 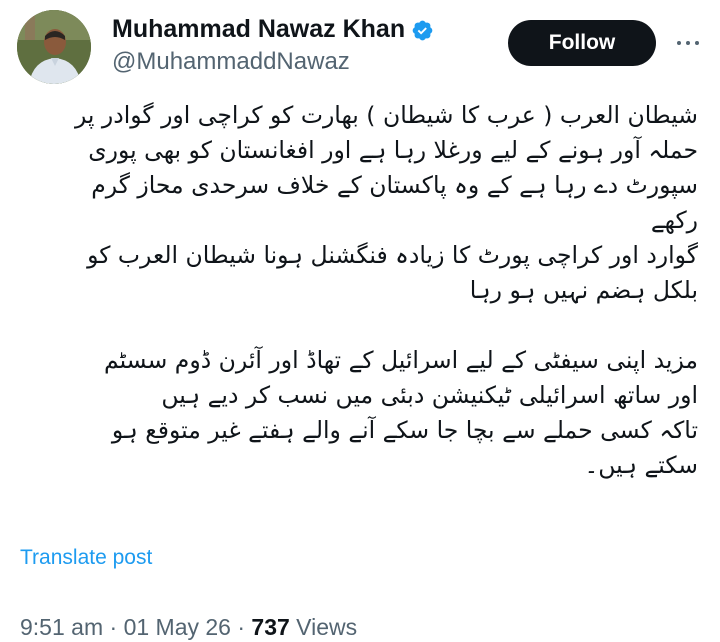 What do you see at coordinates (323, 627) in the screenshot?
I see `views-label: Views` at bounding box center [323, 627].